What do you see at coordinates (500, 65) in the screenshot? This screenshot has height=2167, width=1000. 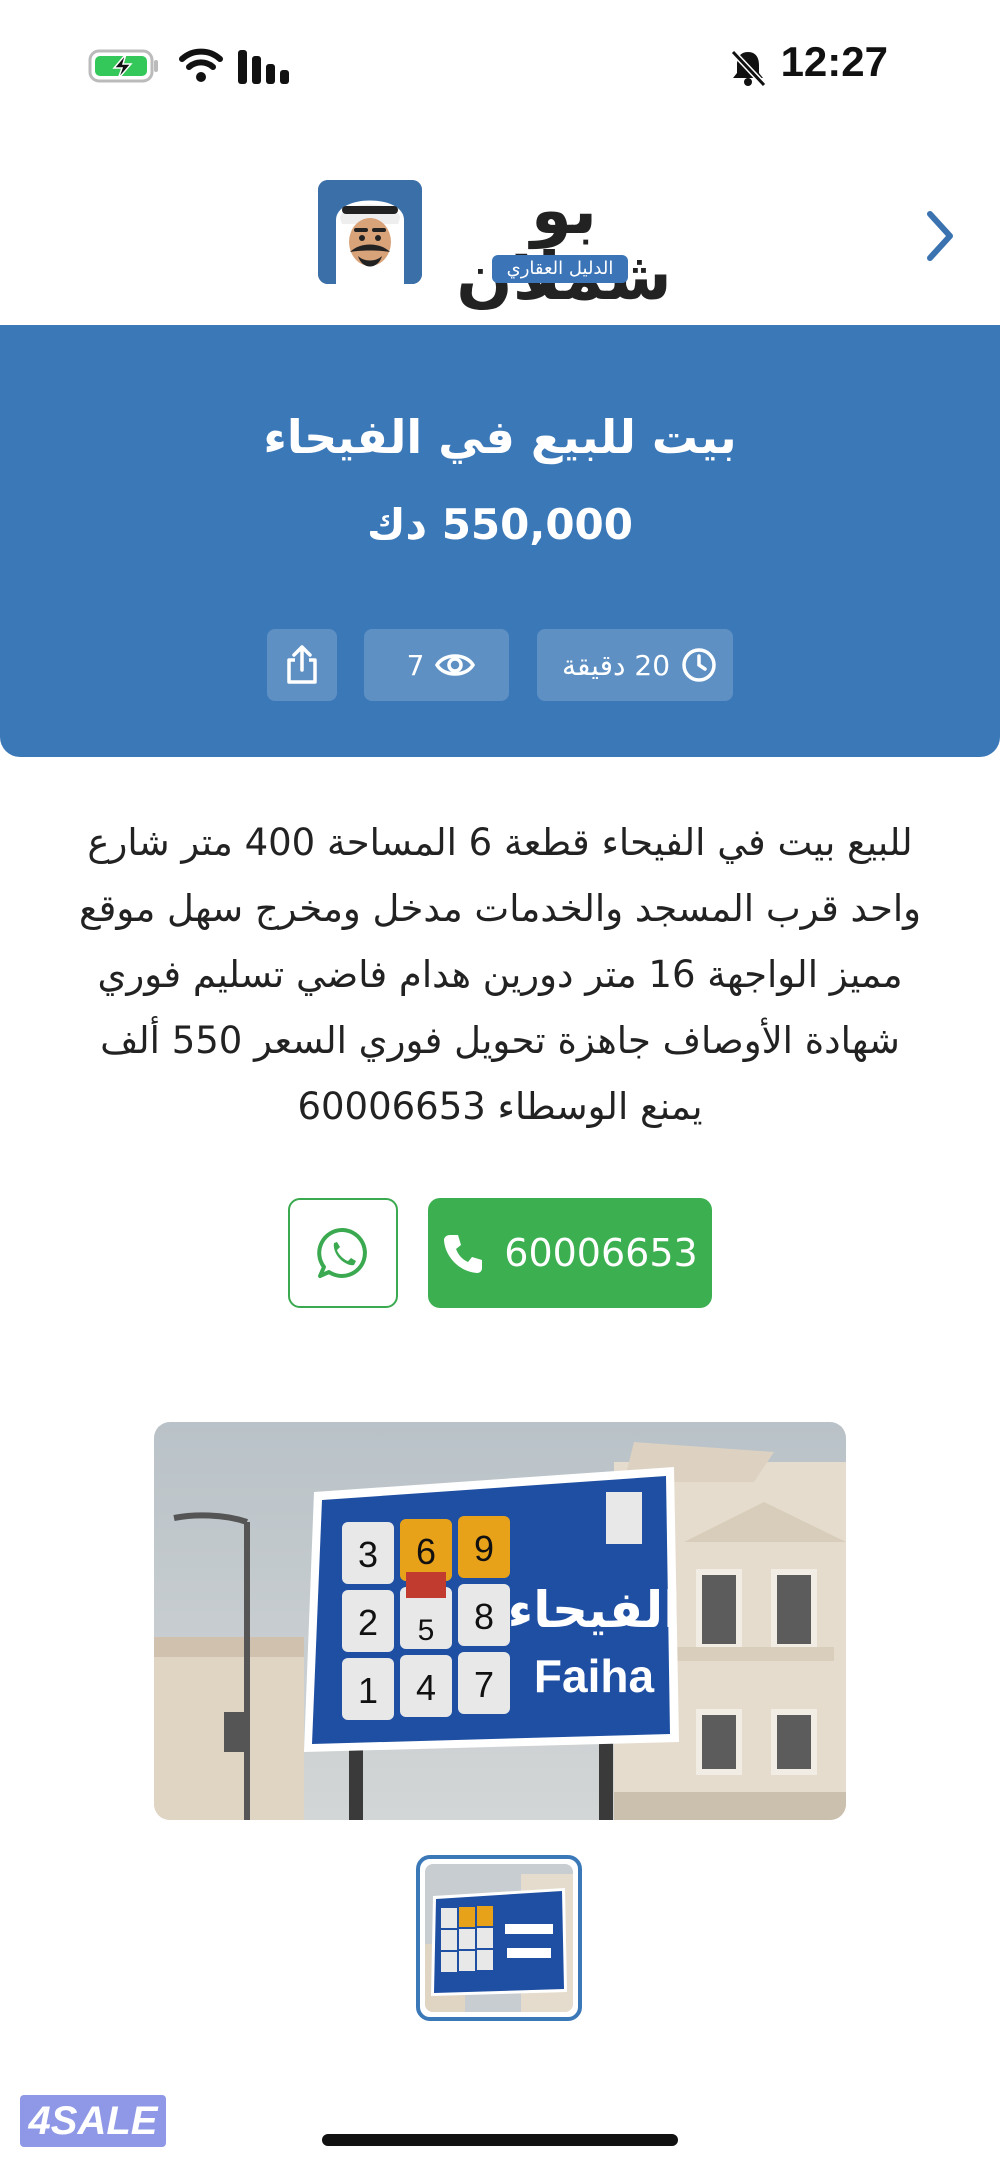 I see `status-bar: 12:27` at bounding box center [500, 65].